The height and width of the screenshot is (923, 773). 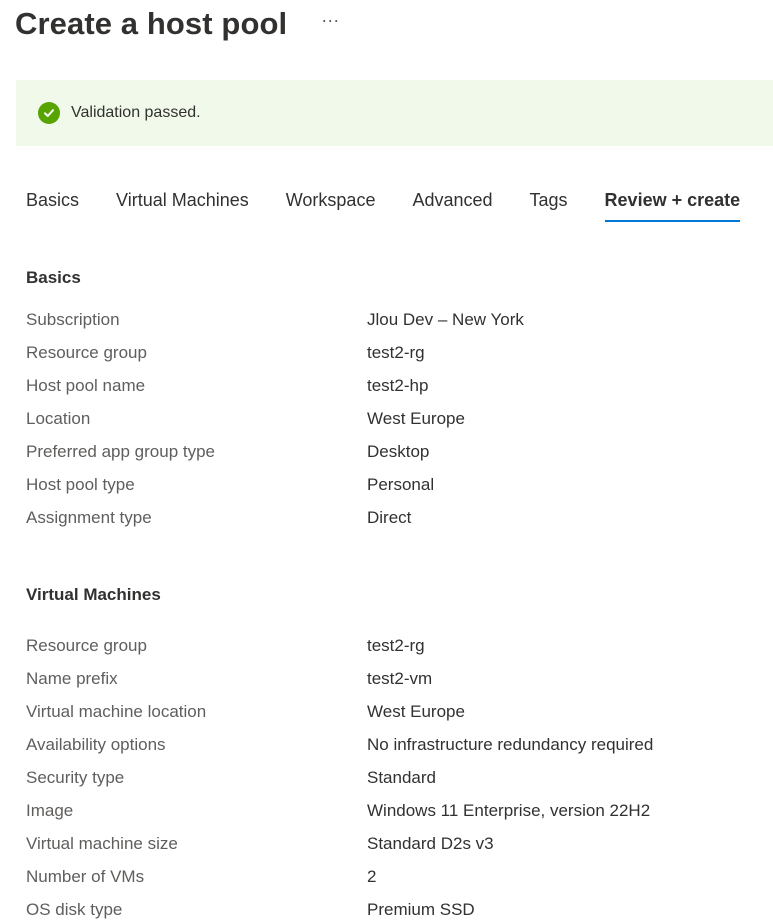 I want to click on summary-row-preferred-app-group-type: Preferred app group type Desktop, so click(x=399, y=451).